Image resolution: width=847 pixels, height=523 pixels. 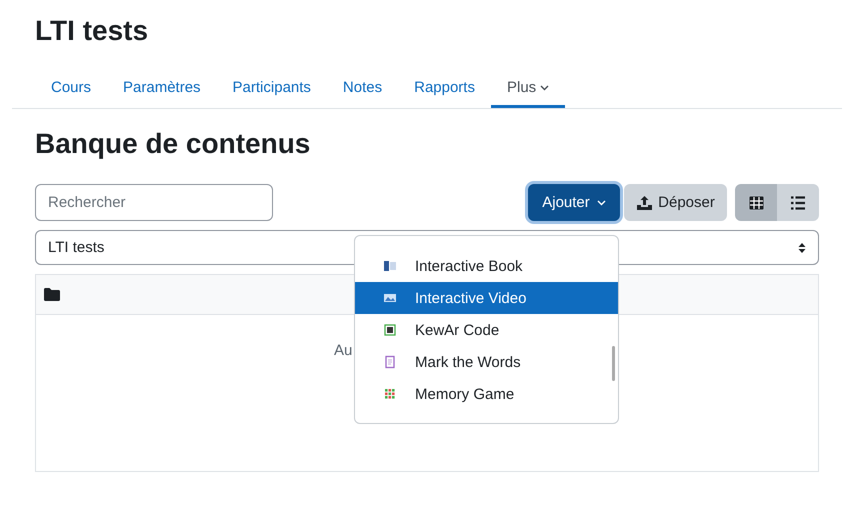 I want to click on section-heading: Banque de contenus, so click(x=173, y=144).